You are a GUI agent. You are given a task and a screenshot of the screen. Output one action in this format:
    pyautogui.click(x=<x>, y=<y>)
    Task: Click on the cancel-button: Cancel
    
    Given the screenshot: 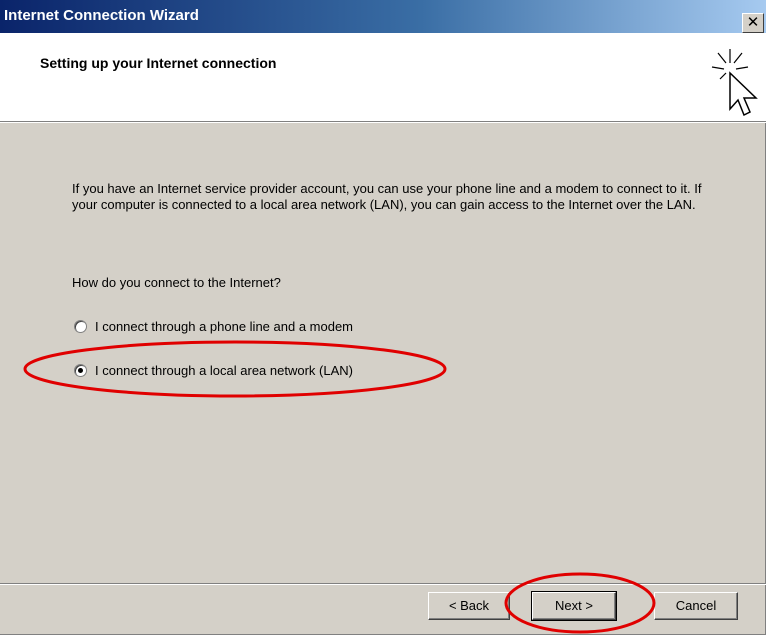 What is the action you would take?
    pyautogui.click(x=696, y=606)
    